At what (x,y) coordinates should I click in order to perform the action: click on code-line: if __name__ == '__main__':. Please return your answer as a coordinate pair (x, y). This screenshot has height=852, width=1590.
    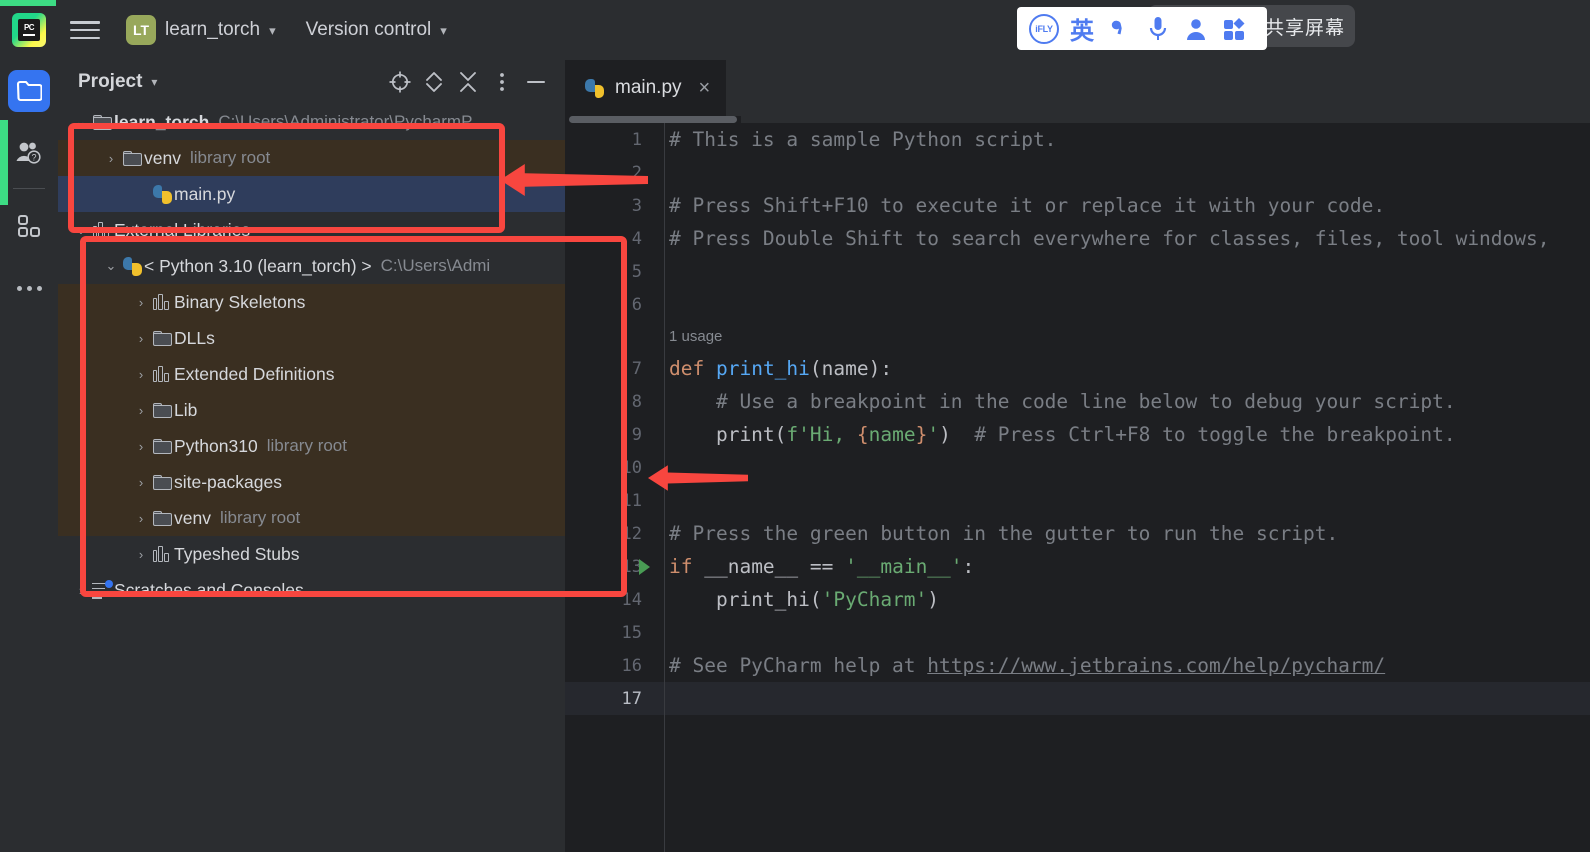
    Looking at the image, I should click on (1127, 566).